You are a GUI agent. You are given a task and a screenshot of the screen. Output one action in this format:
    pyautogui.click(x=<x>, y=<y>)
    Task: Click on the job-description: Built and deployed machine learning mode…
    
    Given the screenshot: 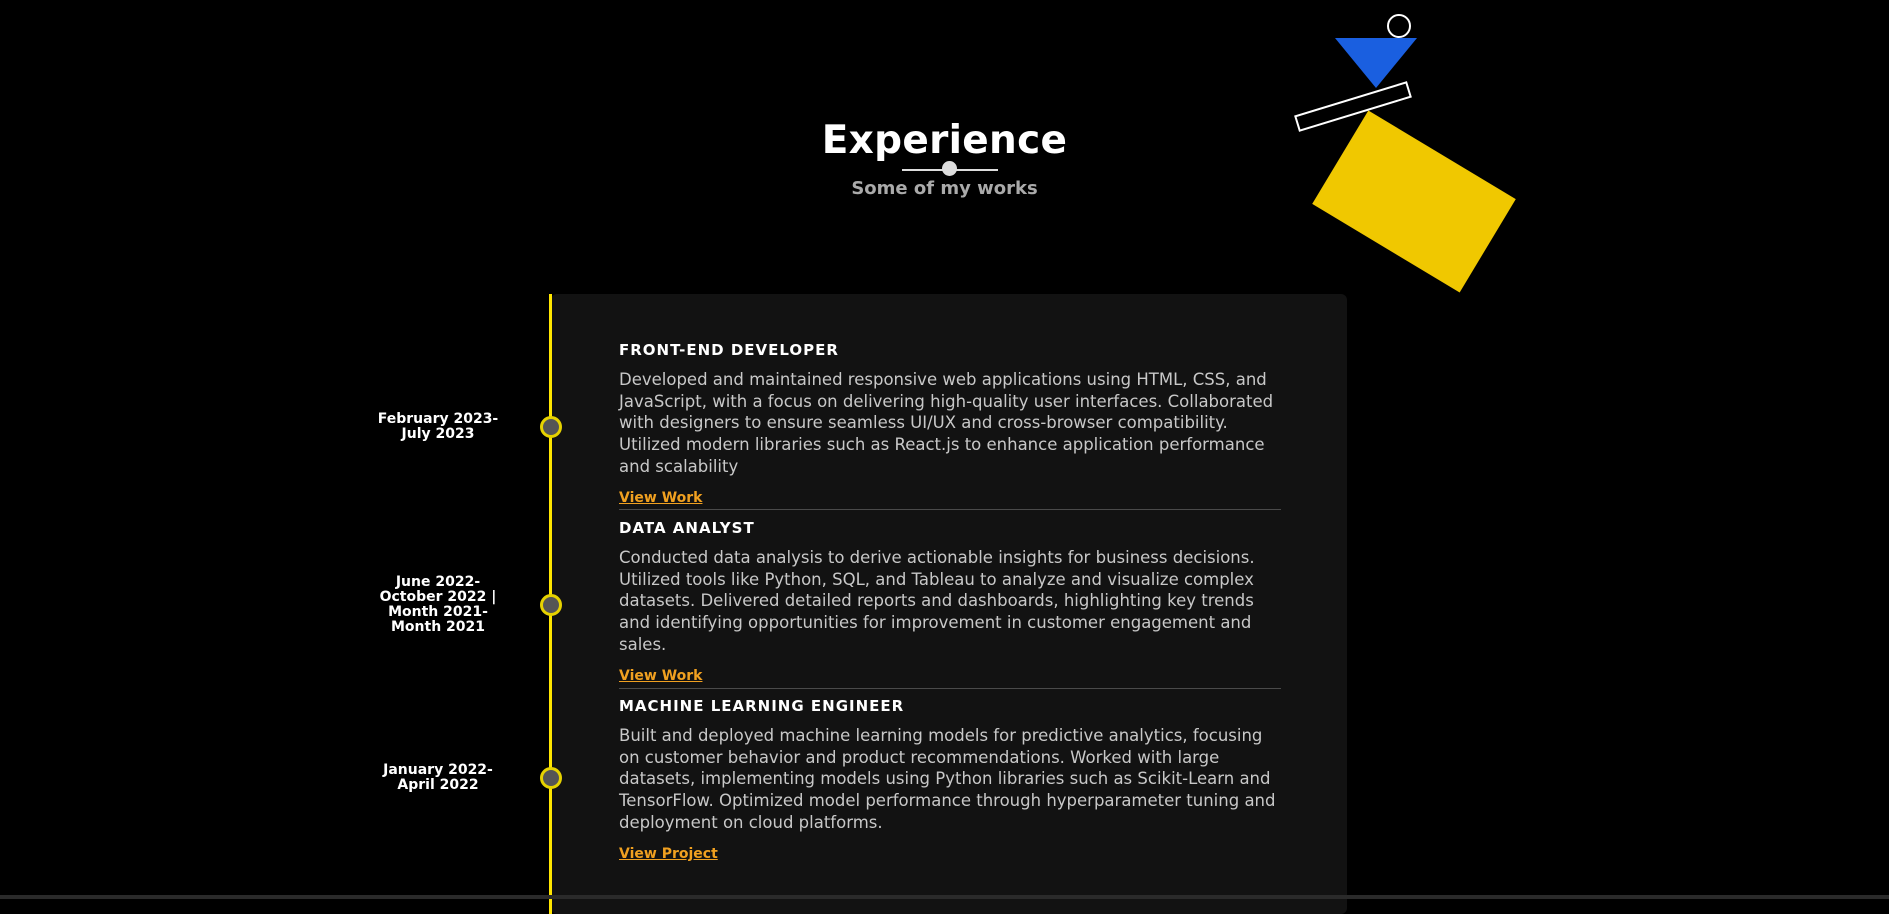 What is the action you would take?
    pyautogui.click(x=947, y=779)
    